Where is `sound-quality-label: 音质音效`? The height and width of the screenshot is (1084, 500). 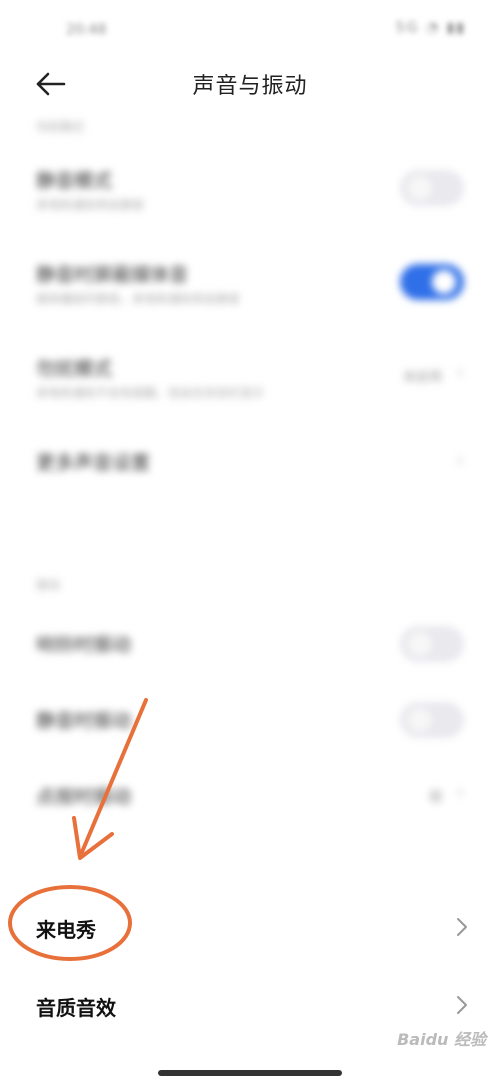 sound-quality-label: 音质音效 is located at coordinates (76, 1008).